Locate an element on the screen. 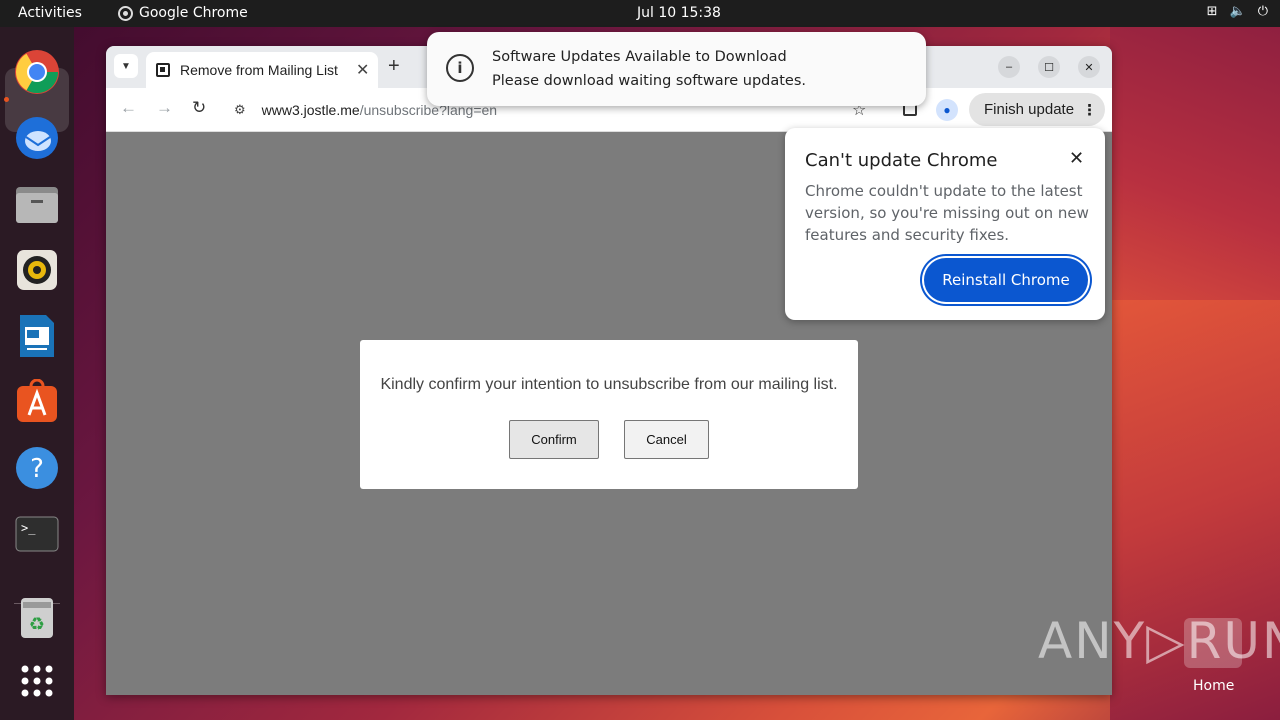  tab-search-button: ▼ is located at coordinates (126, 66).